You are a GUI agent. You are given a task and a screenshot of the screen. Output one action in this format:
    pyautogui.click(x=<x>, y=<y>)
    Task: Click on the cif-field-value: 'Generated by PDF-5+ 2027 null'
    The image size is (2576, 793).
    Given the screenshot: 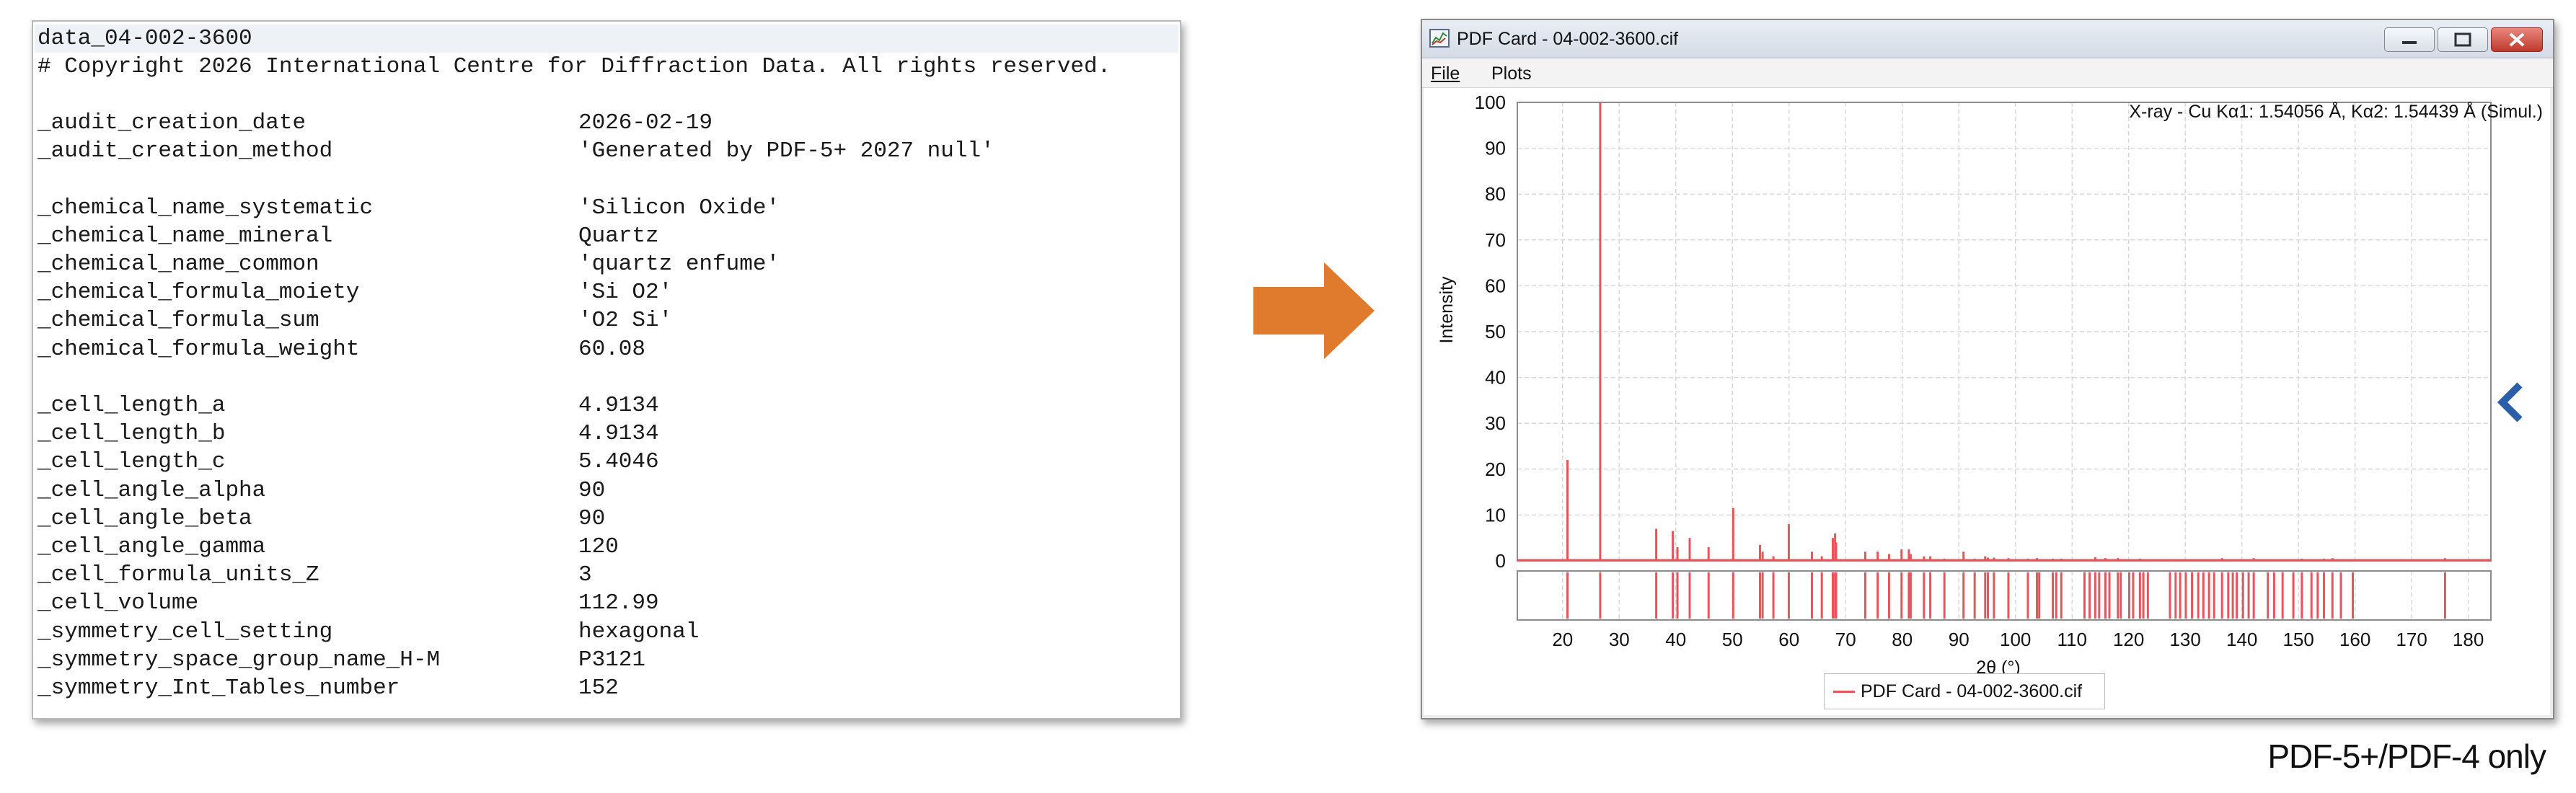 What is the action you would take?
    pyautogui.click(x=786, y=151)
    